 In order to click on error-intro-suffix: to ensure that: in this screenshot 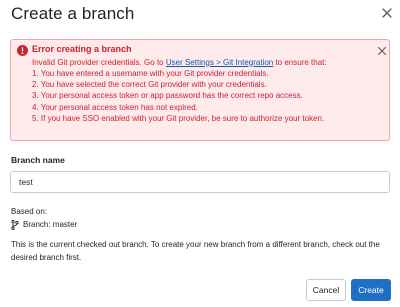, I will do `click(300, 62)`.